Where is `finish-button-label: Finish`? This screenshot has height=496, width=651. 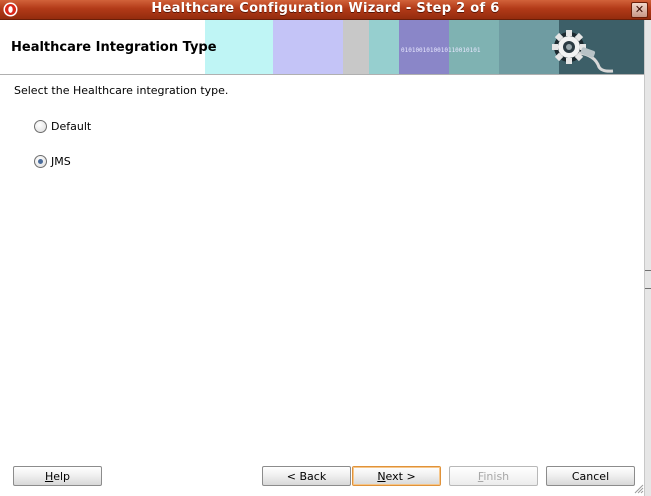 finish-button-label: Finish is located at coordinates (493, 476).